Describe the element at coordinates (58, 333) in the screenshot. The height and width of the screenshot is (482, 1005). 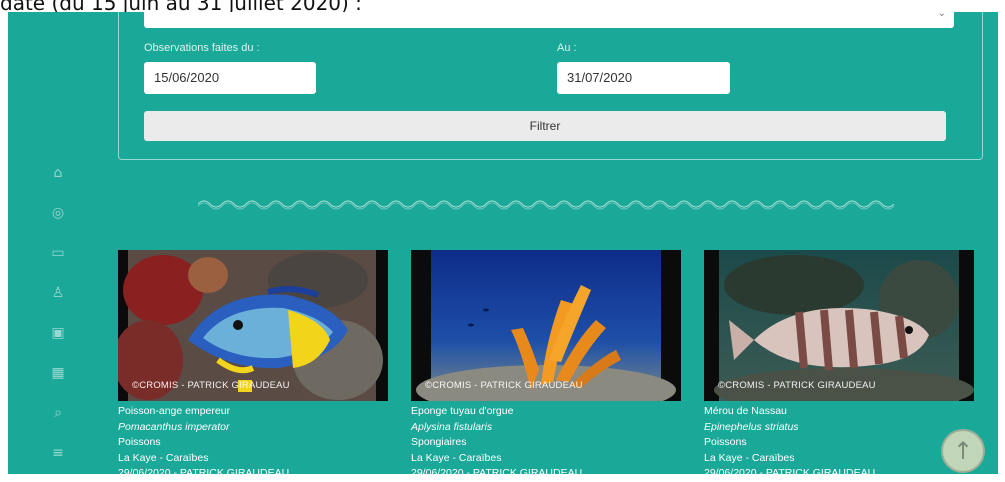
I see `image-icon: ▣` at that location.